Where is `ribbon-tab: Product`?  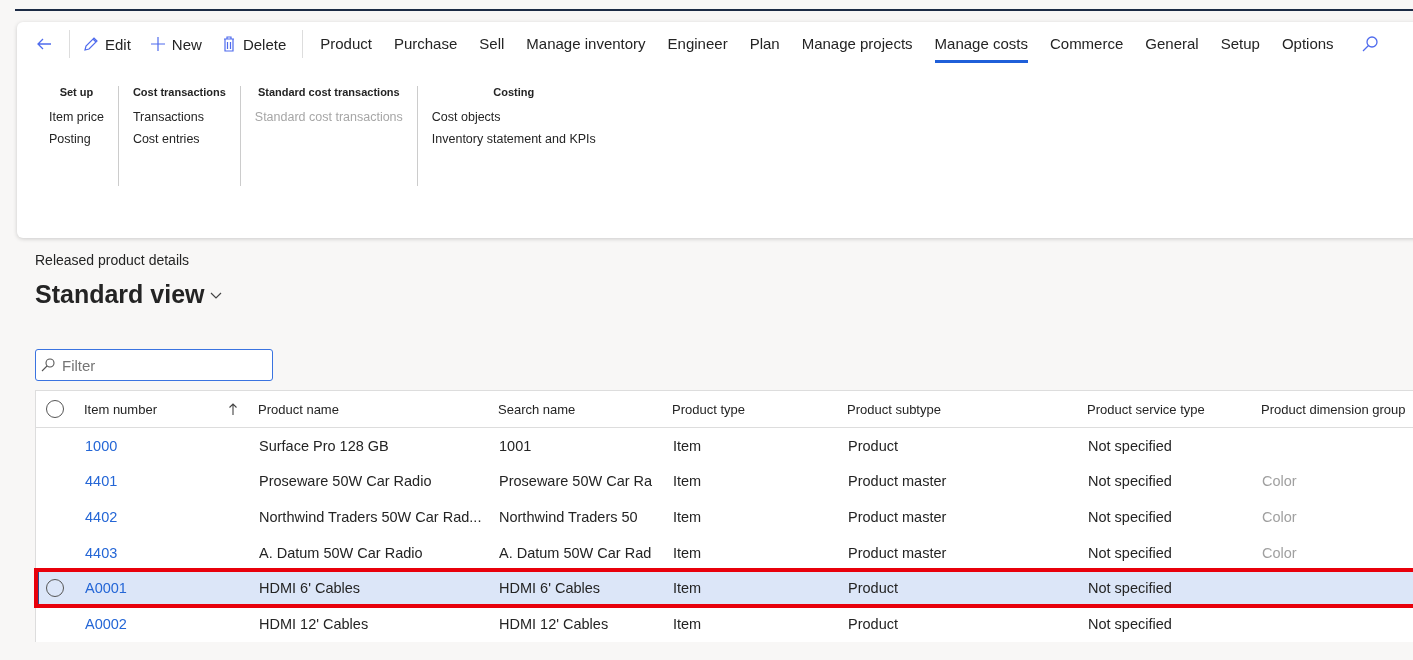
ribbon-tab: Product is located at coordinates (346, 44).